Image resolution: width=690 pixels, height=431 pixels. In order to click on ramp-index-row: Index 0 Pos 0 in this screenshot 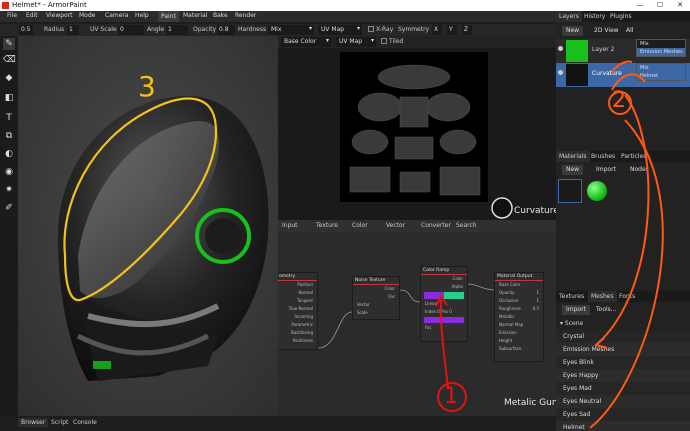, I will do `click(444, 312)`.